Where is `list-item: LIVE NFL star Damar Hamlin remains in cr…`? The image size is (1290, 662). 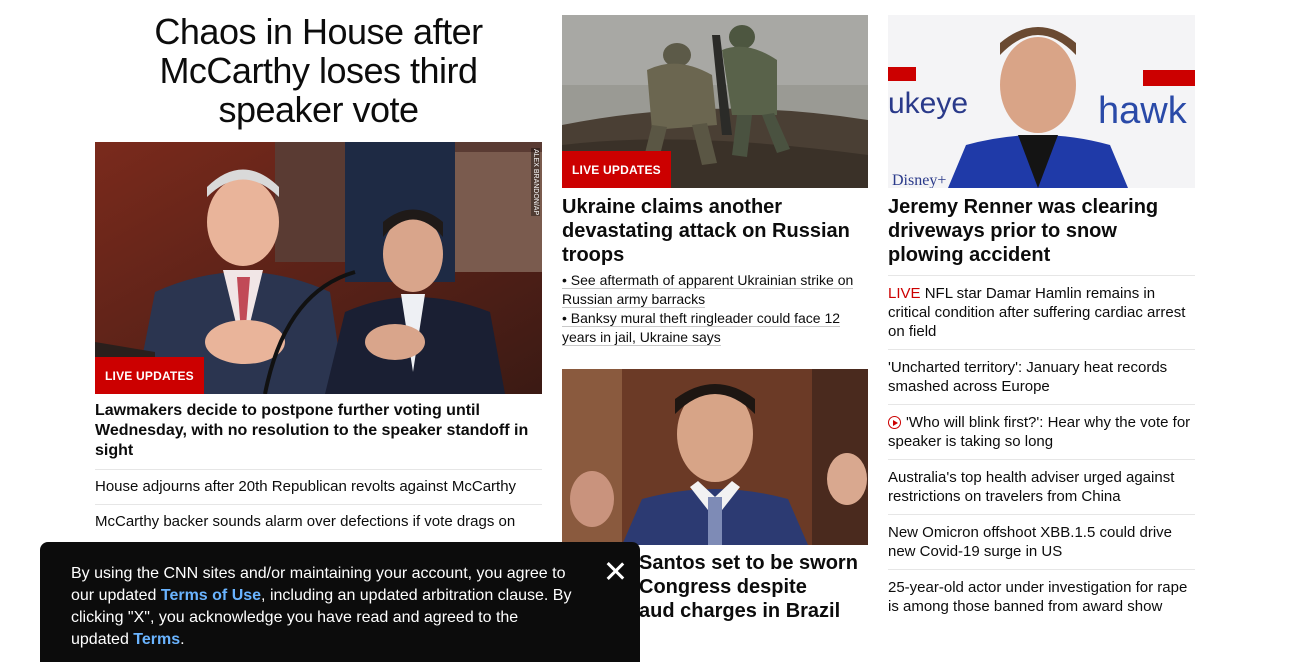
list-item: LIVE NFL star Damar Hamlin remains in cr… is located at coordinates (1041, 312).